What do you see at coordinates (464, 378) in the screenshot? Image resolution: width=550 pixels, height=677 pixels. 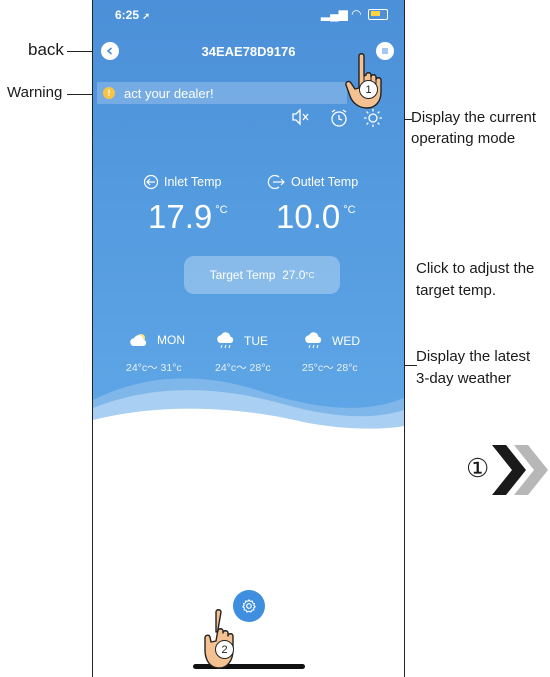 I see `annotation-weather-text-2: 3-day weather` at bounding box center [464, 378].